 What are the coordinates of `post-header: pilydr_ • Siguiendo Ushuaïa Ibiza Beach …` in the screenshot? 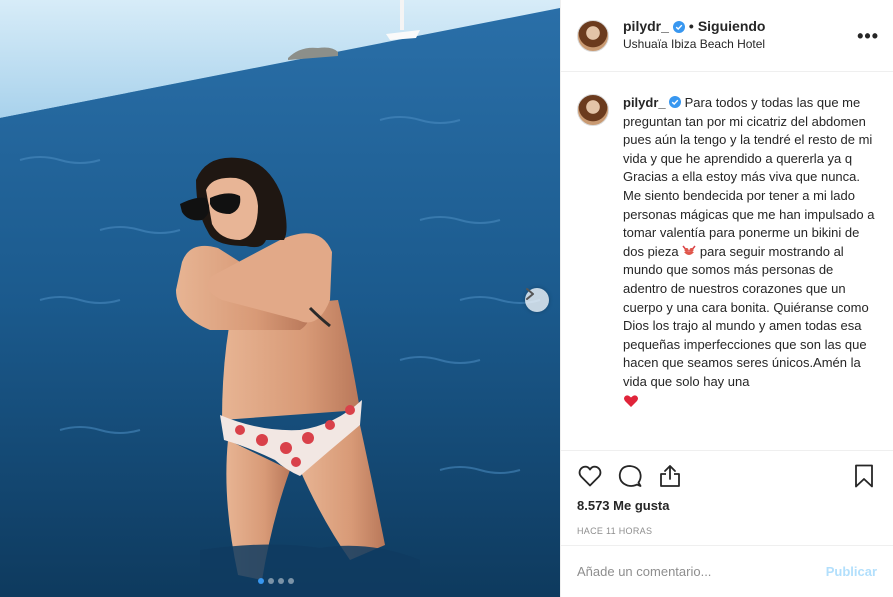 It's located at (727, 36).